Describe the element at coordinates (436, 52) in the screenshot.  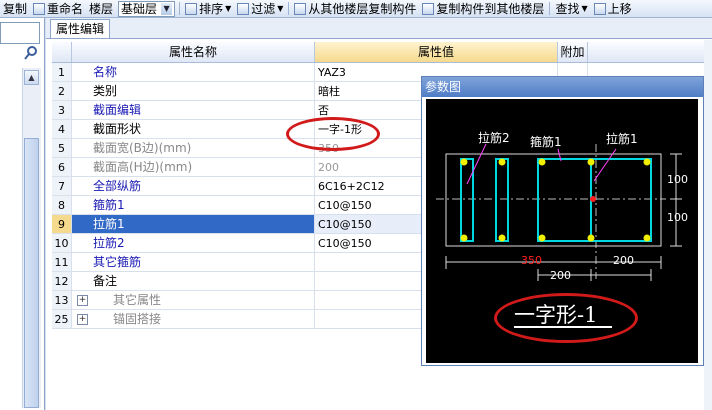
I see `header-value: 属性值` at that location.